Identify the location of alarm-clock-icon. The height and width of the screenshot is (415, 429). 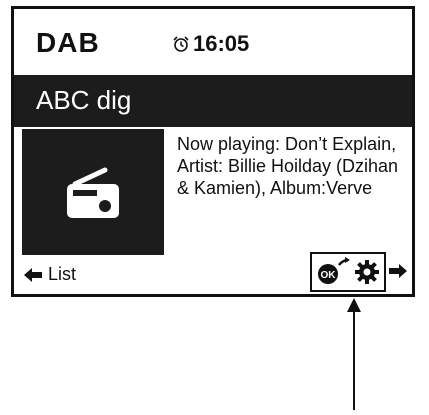
(181, 44).